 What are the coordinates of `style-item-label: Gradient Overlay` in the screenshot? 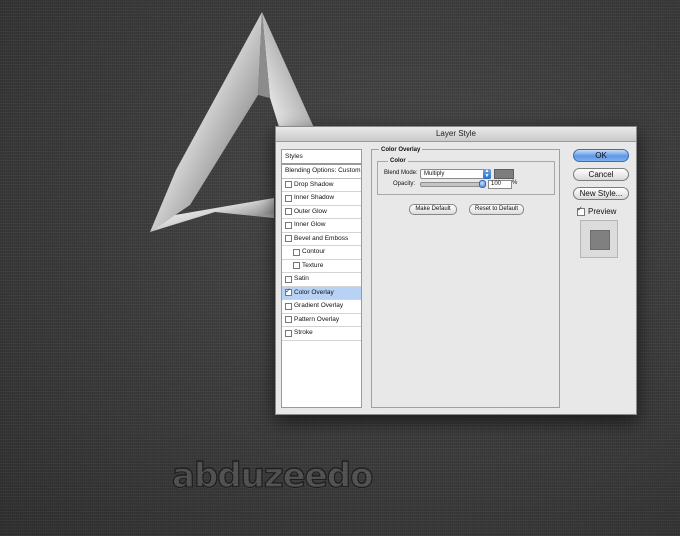 It's located at (319, 305).